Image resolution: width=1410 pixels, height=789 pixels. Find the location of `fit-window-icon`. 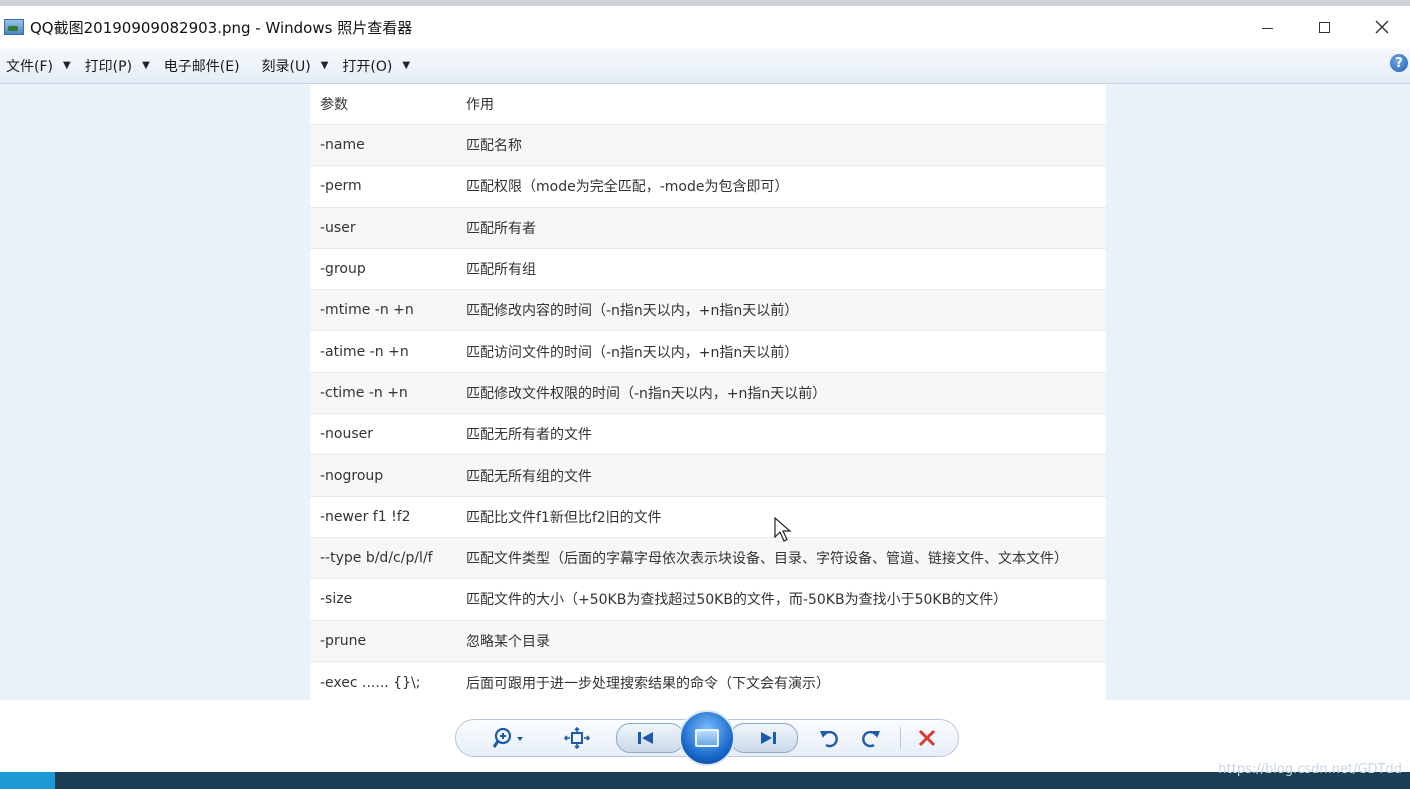

fit-window-icon is located at coordinates (577, 738).